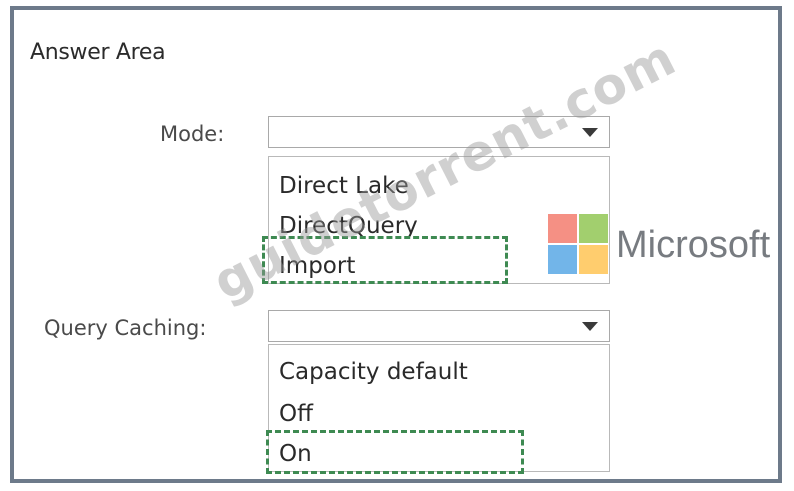 The image size is (794, 491). What do you see at coordinates (296, 414) in the screenshot?
I see `query-caching-option-off: Off` at bounding box center [296, 414].